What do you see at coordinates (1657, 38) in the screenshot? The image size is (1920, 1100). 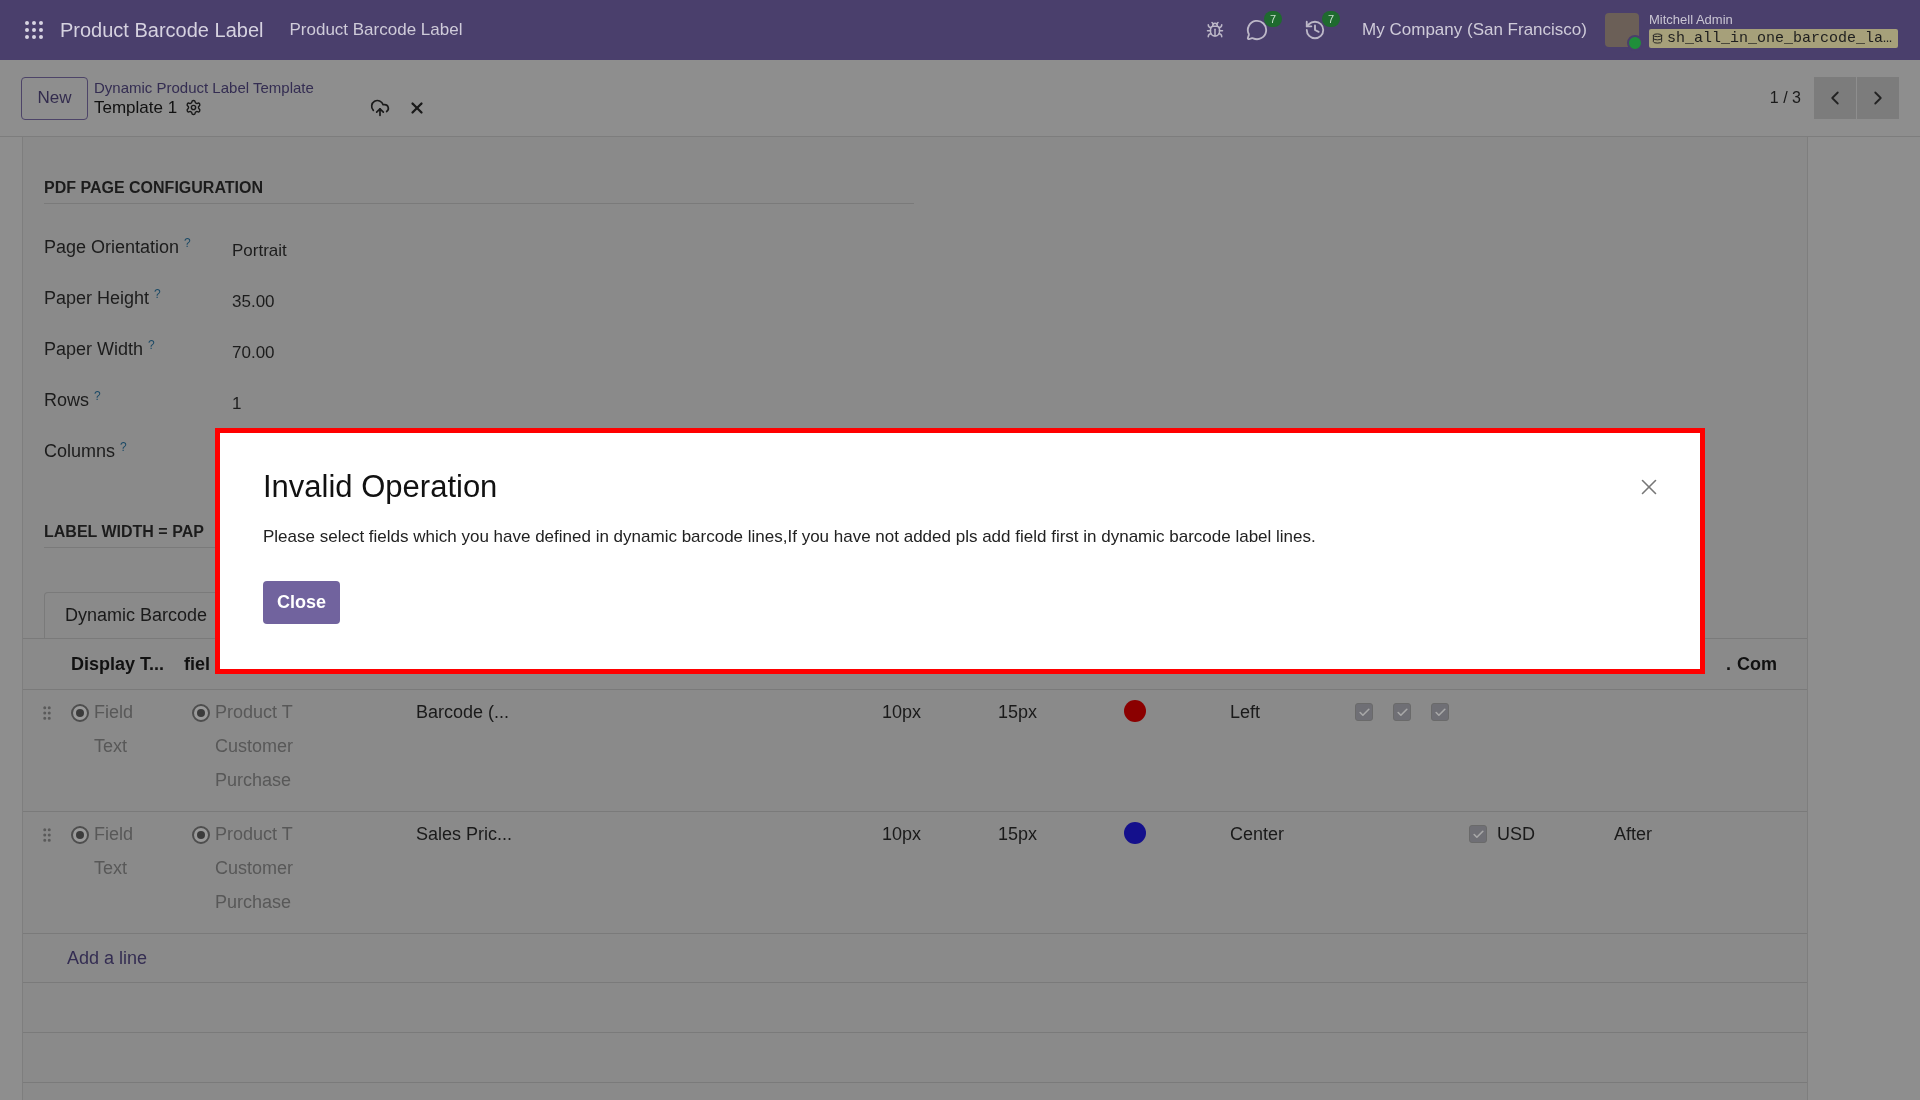 I see `database-icon` at bounding box center [1657, 38].